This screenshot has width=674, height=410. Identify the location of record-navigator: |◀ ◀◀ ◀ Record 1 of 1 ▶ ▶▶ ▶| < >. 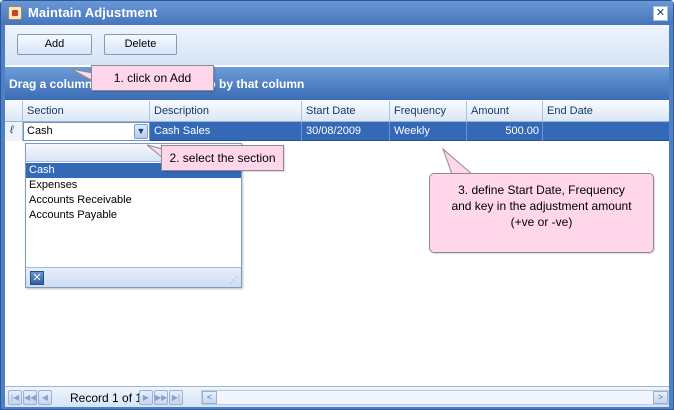
(337, 396).